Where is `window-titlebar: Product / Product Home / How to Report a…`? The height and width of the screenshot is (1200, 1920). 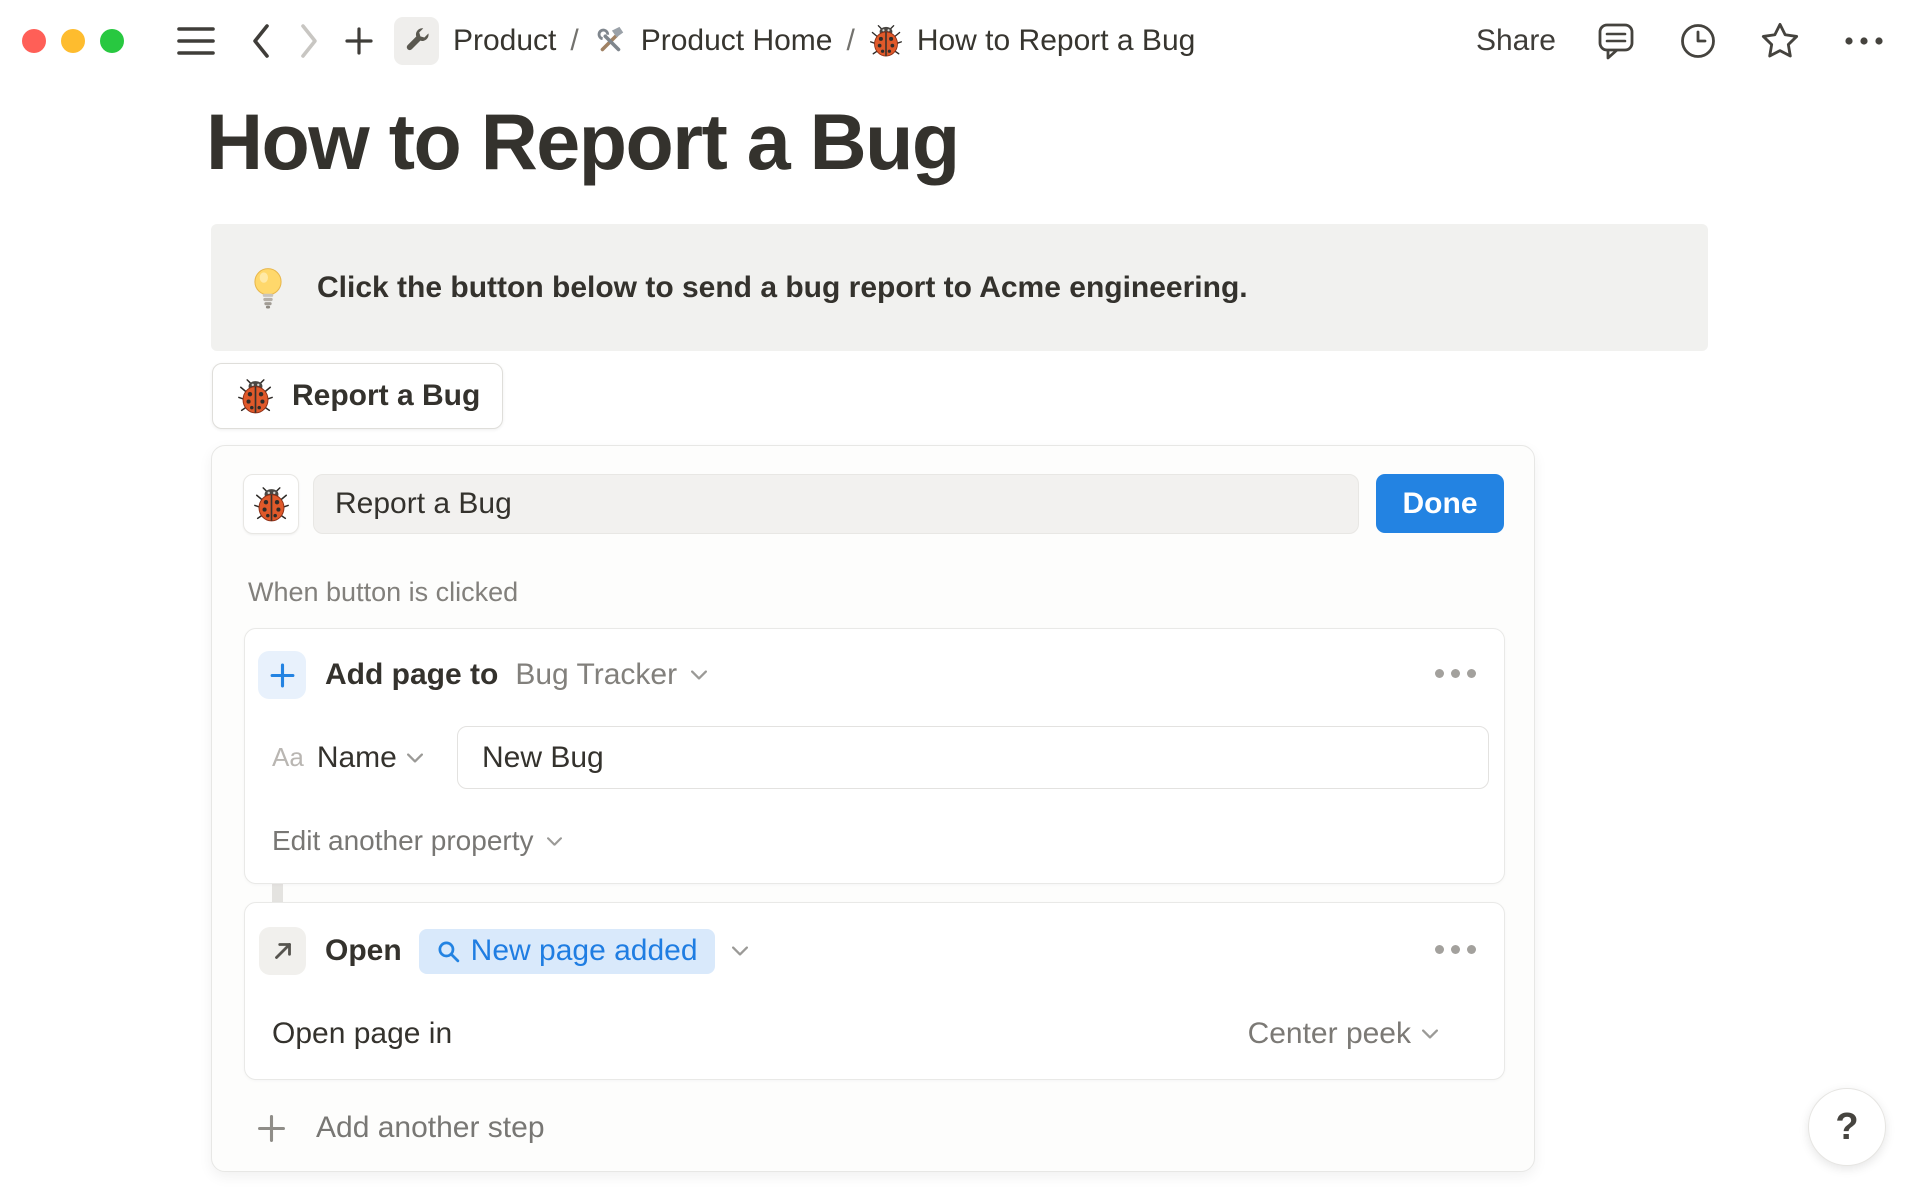
window-titlebar: Product / Product Home / How to Report a… is located at coordinates (960, 40).